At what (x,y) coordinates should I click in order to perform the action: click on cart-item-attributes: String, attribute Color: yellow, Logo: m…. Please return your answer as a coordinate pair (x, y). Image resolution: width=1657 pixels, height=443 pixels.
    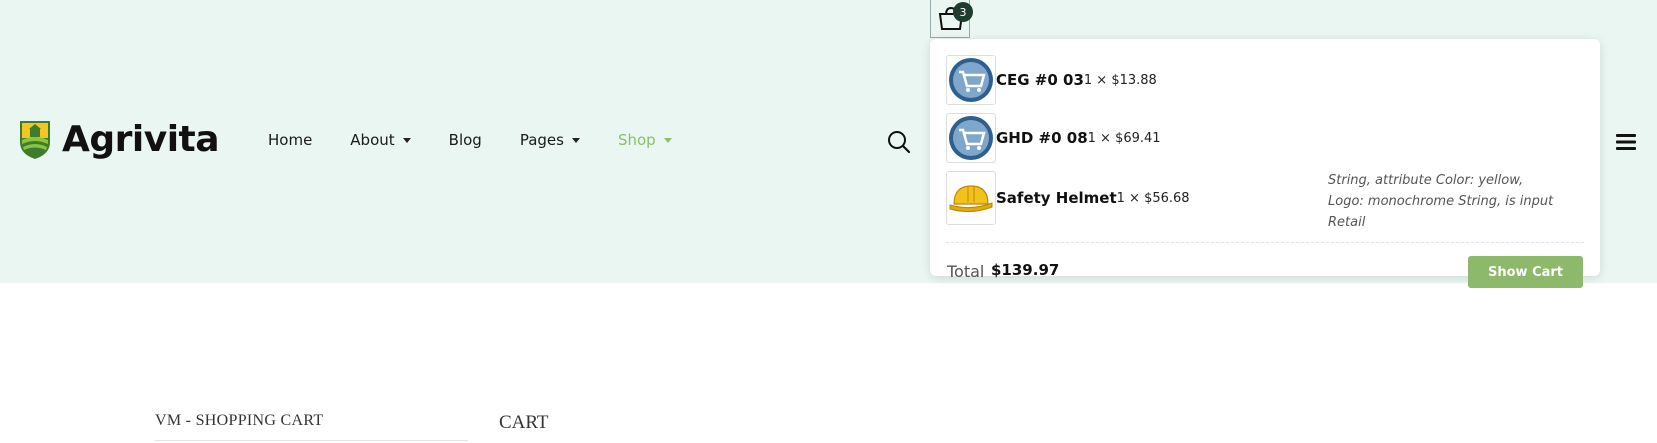
    Looking at the image, I should click on (1441, 201).